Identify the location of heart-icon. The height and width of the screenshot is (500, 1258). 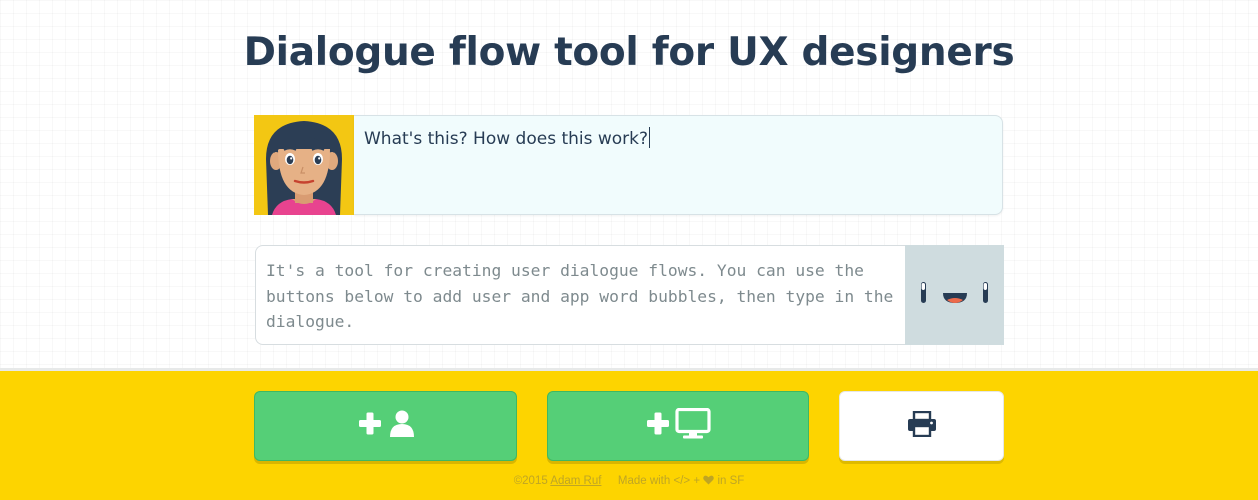
(708, 481).